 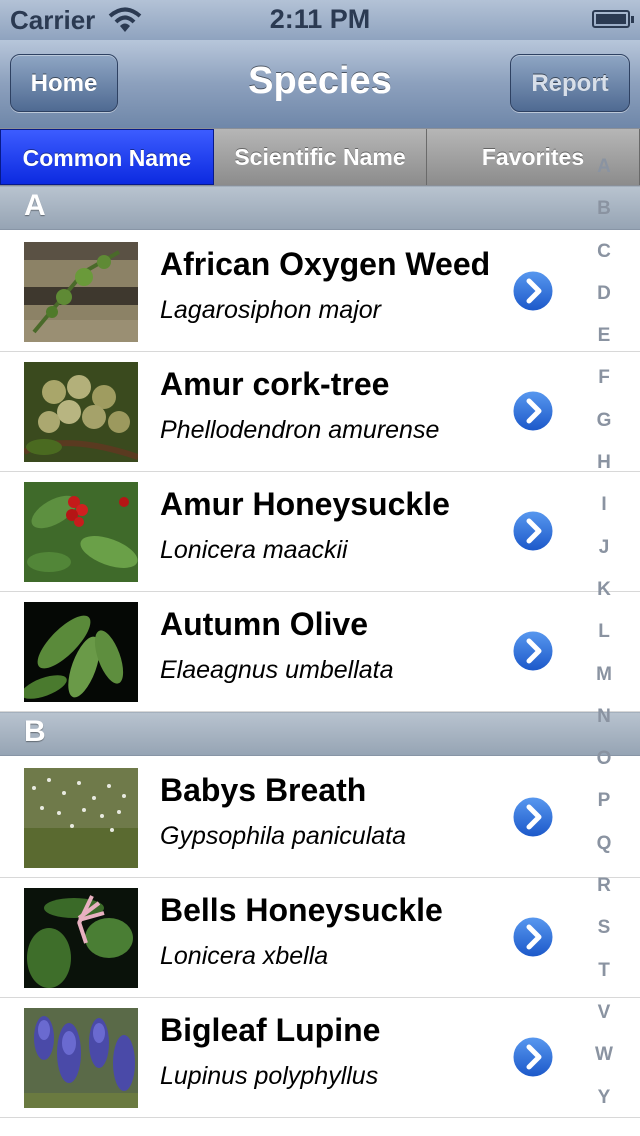 What do you see at coordinates (300, 430) in the screenshot?
I see `species-scientific-name: Phellodendron amurense` at bounding box center [300, 430].